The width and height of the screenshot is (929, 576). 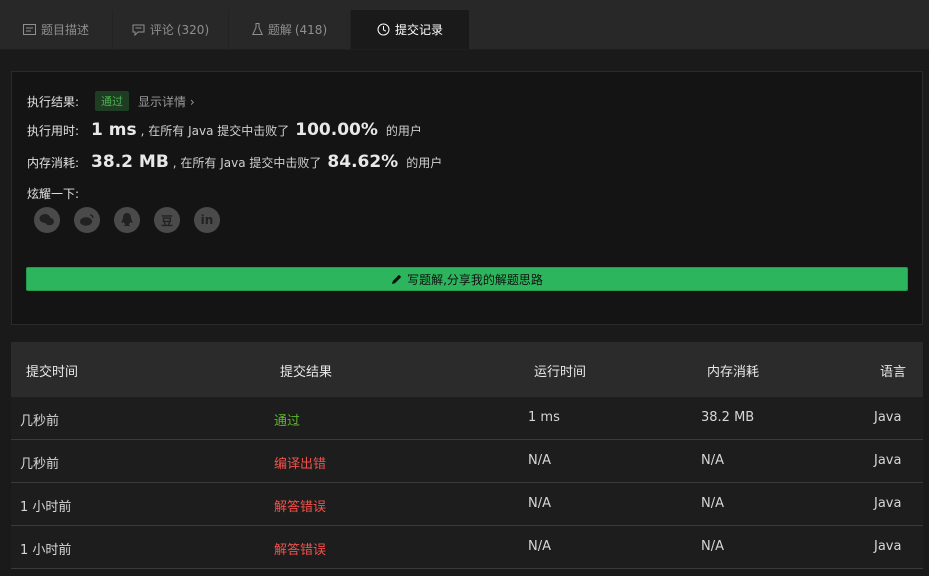 I want to click on status-row: 执行结果: 通过 显示详情 ›, so click(x=111, y=101).